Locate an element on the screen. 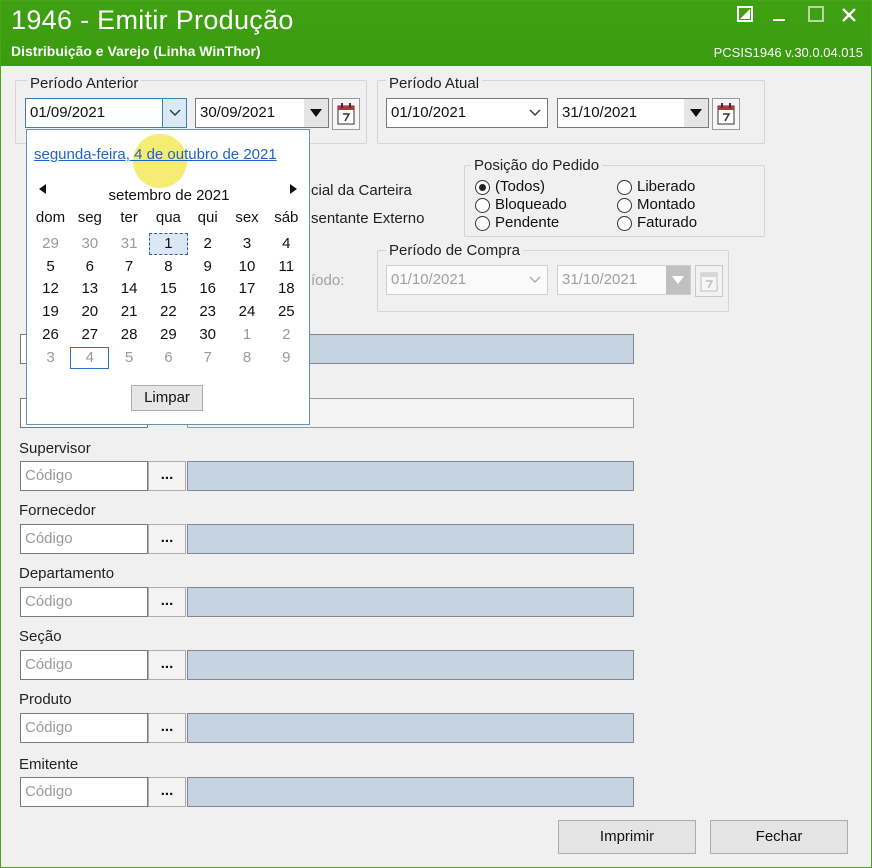 The width and height of the screenshot is (872, 868). window-subtitle: Distribuição e Varejo (Linha WinThor) is located at coordinates (136, 51).